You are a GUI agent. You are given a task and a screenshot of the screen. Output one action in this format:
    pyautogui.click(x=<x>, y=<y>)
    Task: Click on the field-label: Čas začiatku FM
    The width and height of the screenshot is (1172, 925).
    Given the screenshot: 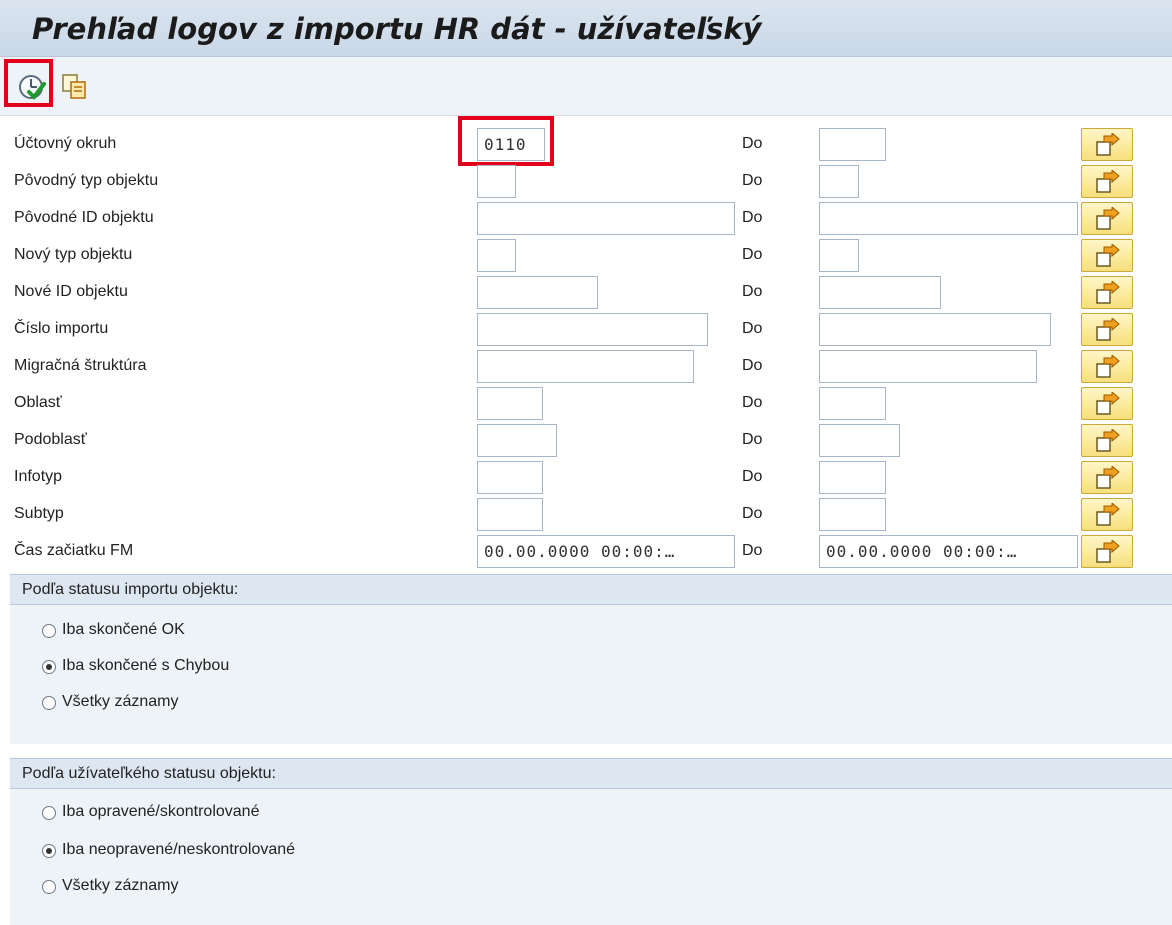 What is the action you would take?
    pyautogui.click(x=74, y=550)
    